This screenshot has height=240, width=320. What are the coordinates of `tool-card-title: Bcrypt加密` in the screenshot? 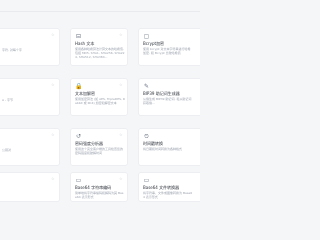 It's located at (154, 43).